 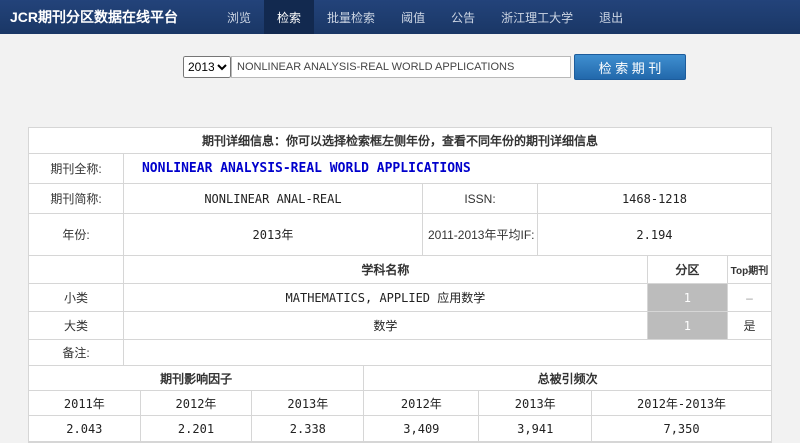 I want to click on metric-value: 7,350, so click(x=681, y=429).